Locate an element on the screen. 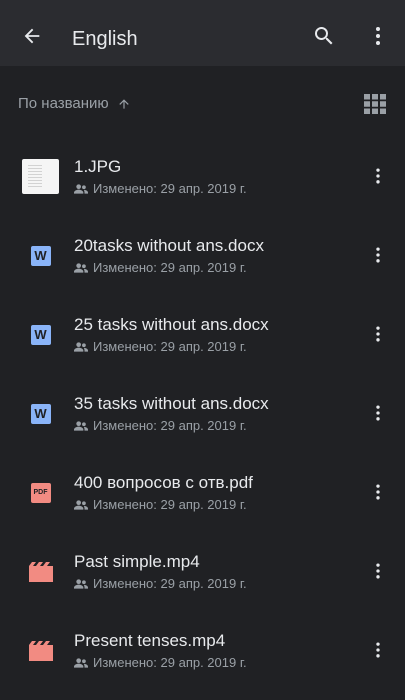 The image size is (405, 700). search-icon is located at coordinates (324, 36).